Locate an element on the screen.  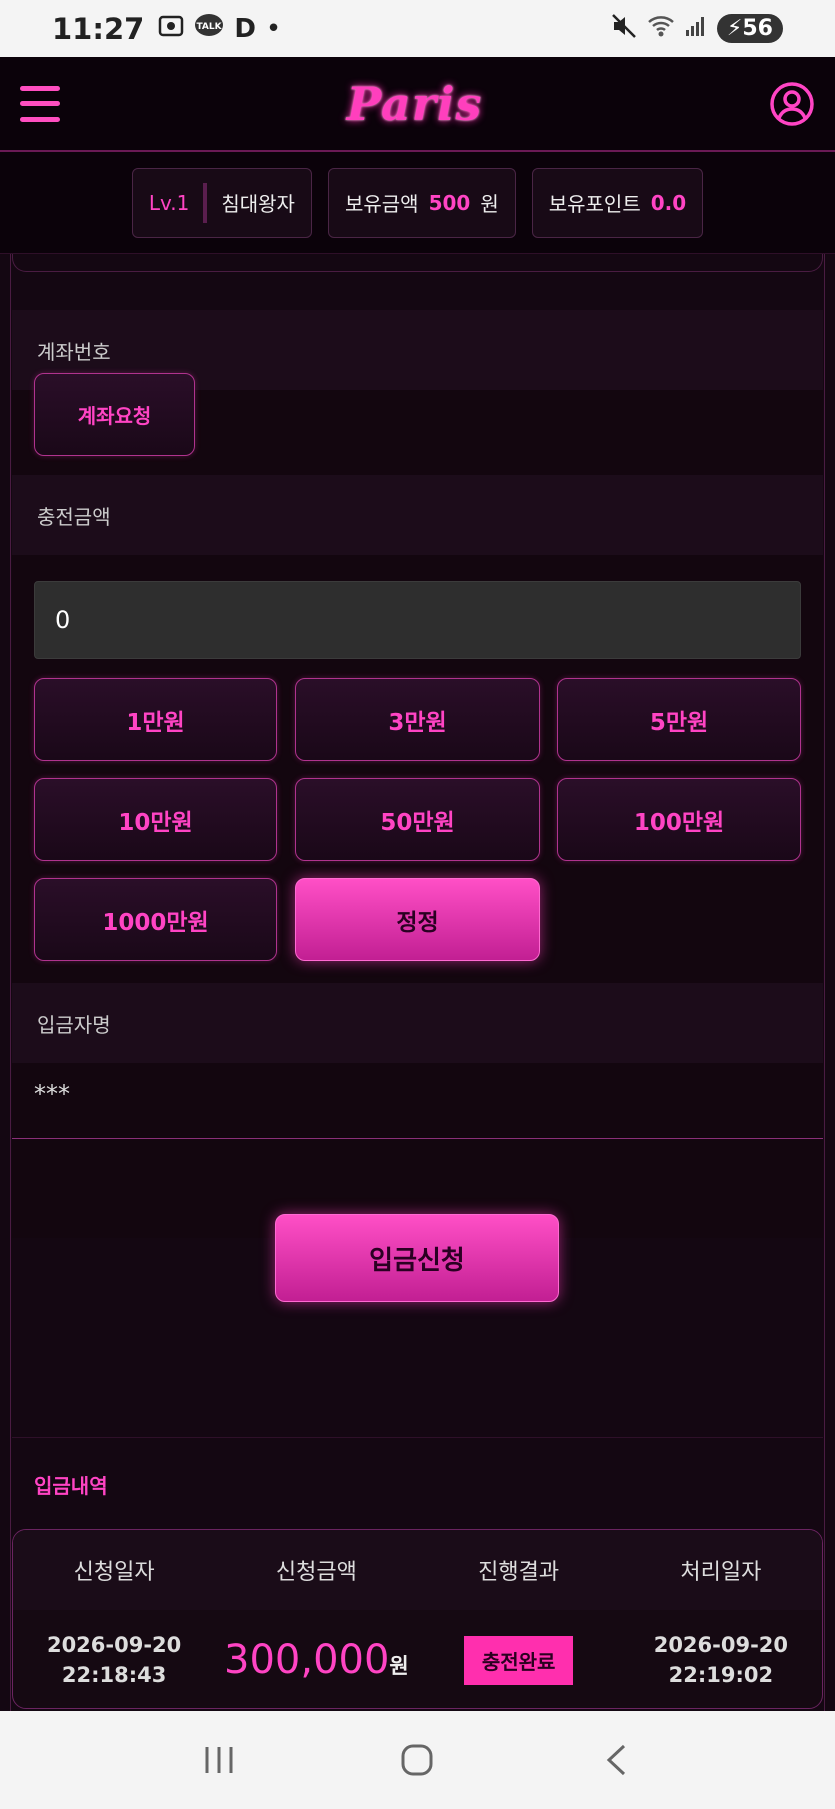
app-header: Paris is located at coordinates (417, 104).